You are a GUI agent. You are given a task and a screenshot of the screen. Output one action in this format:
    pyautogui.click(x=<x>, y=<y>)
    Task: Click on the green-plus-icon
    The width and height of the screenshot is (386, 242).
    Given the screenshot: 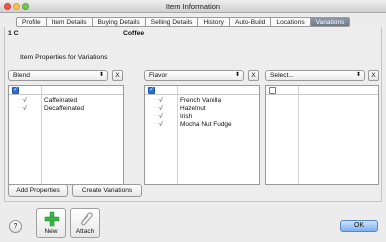 What is the action you would take?
    pyautogui.click(x=52, y=219)
    